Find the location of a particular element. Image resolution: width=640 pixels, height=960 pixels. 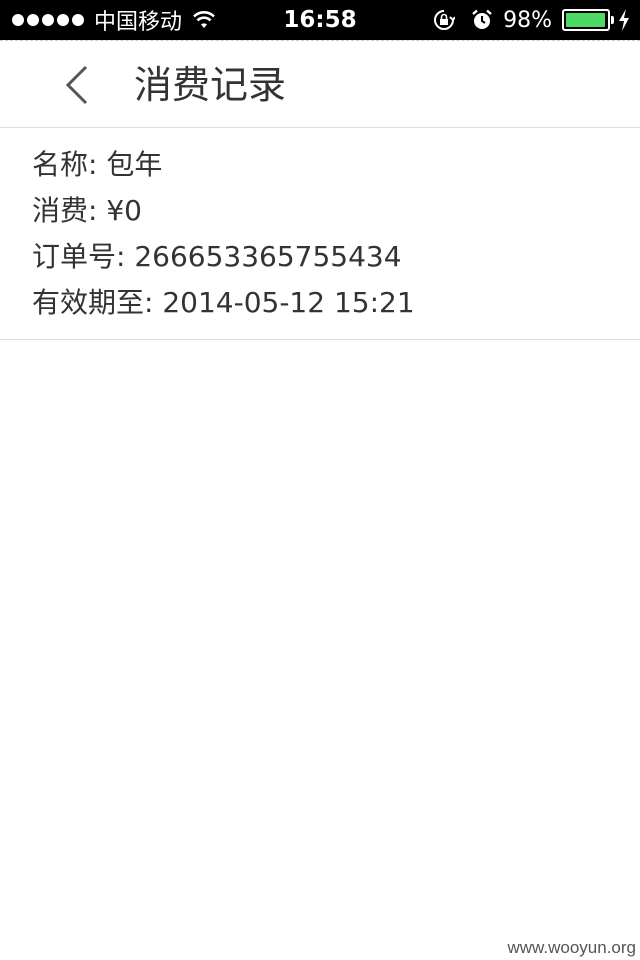

watermark: www.wooyun.org is located at coordinates (571, 947).